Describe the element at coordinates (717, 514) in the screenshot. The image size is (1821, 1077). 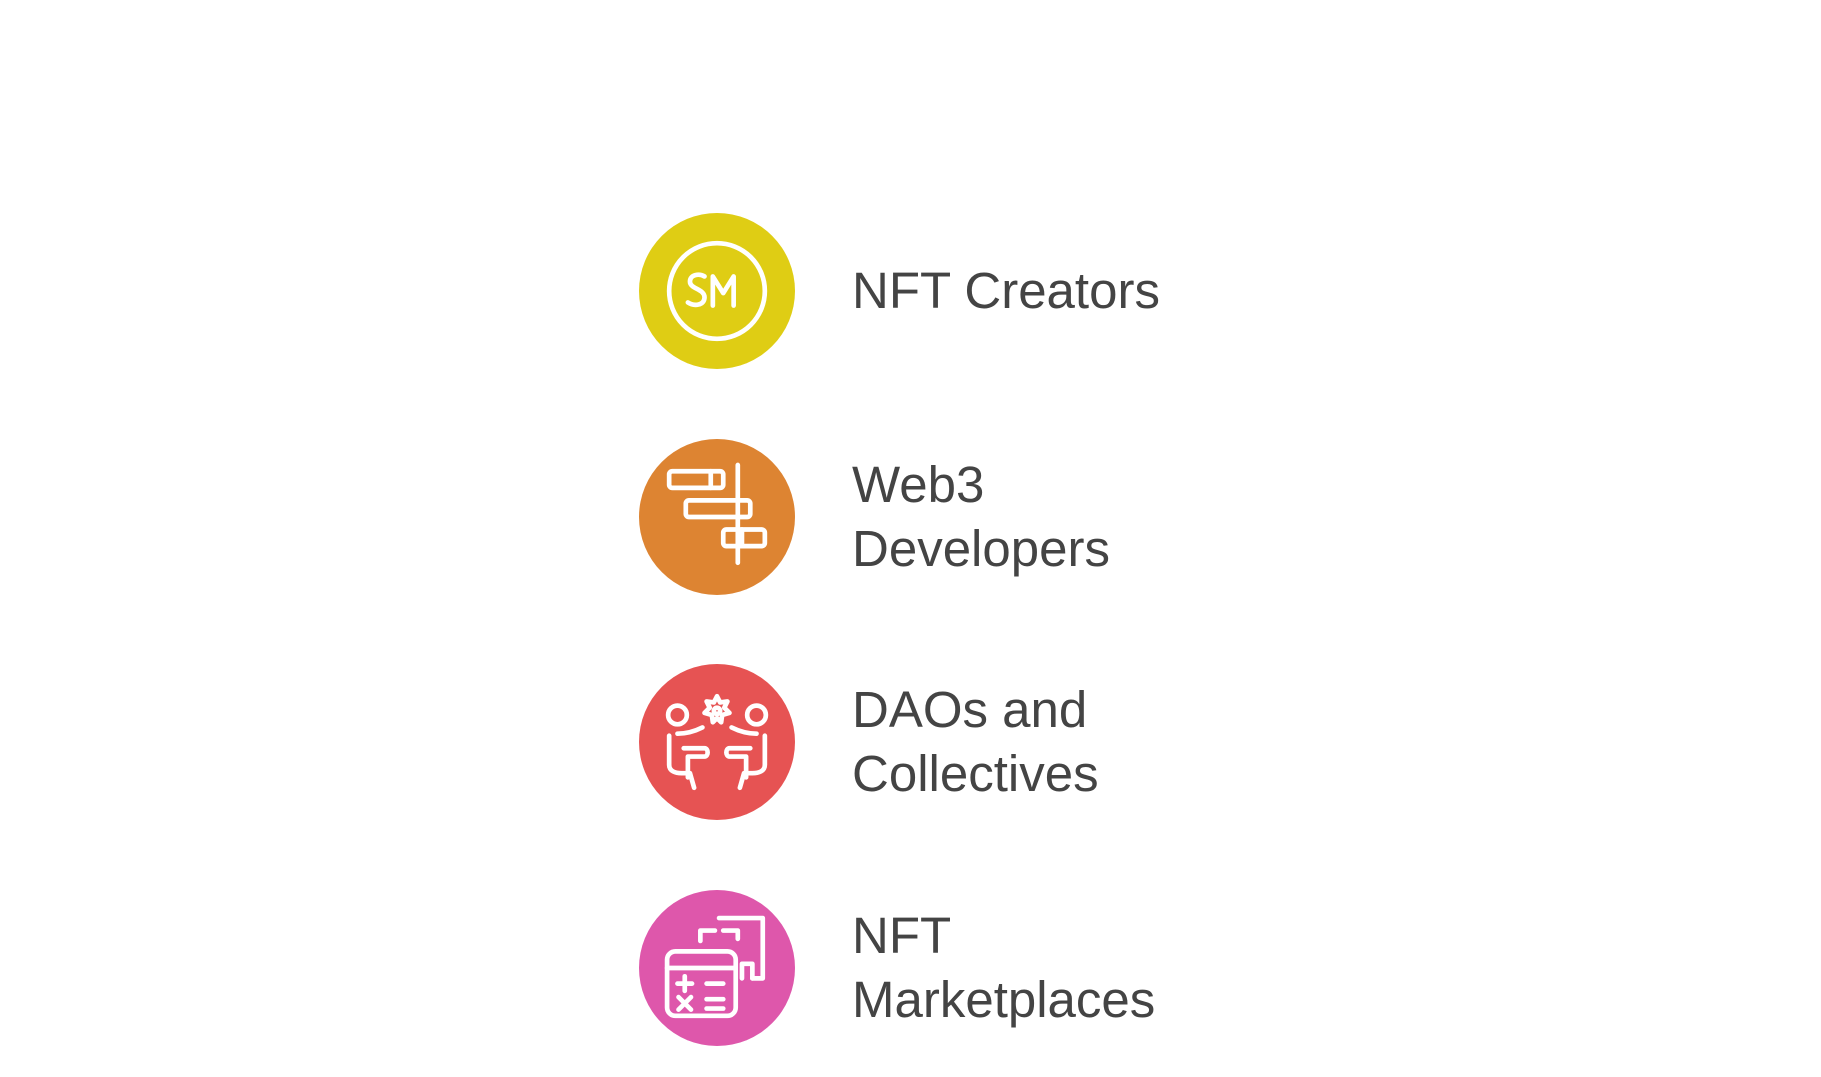
I see `gantt-chart-icon` at that location.